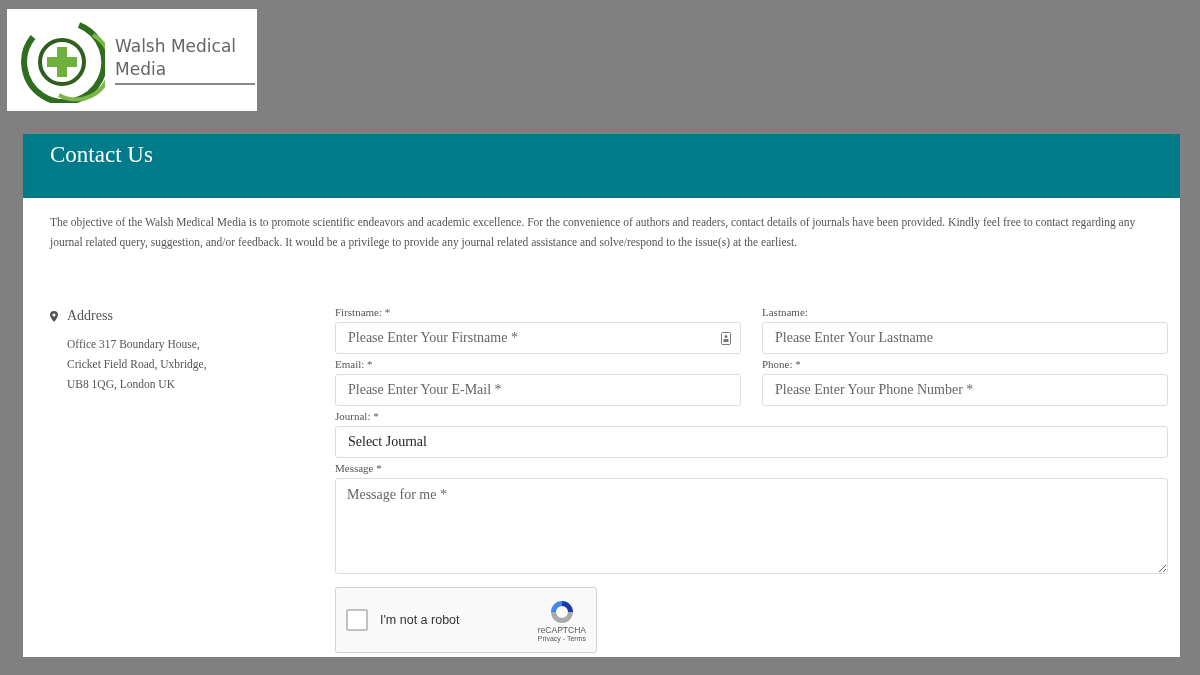 The image size is (1200, 675). What do you see at coordinates (357, 620) in the screenshot?
I see `captcha-checkbox` at bounding box center [357, 620].